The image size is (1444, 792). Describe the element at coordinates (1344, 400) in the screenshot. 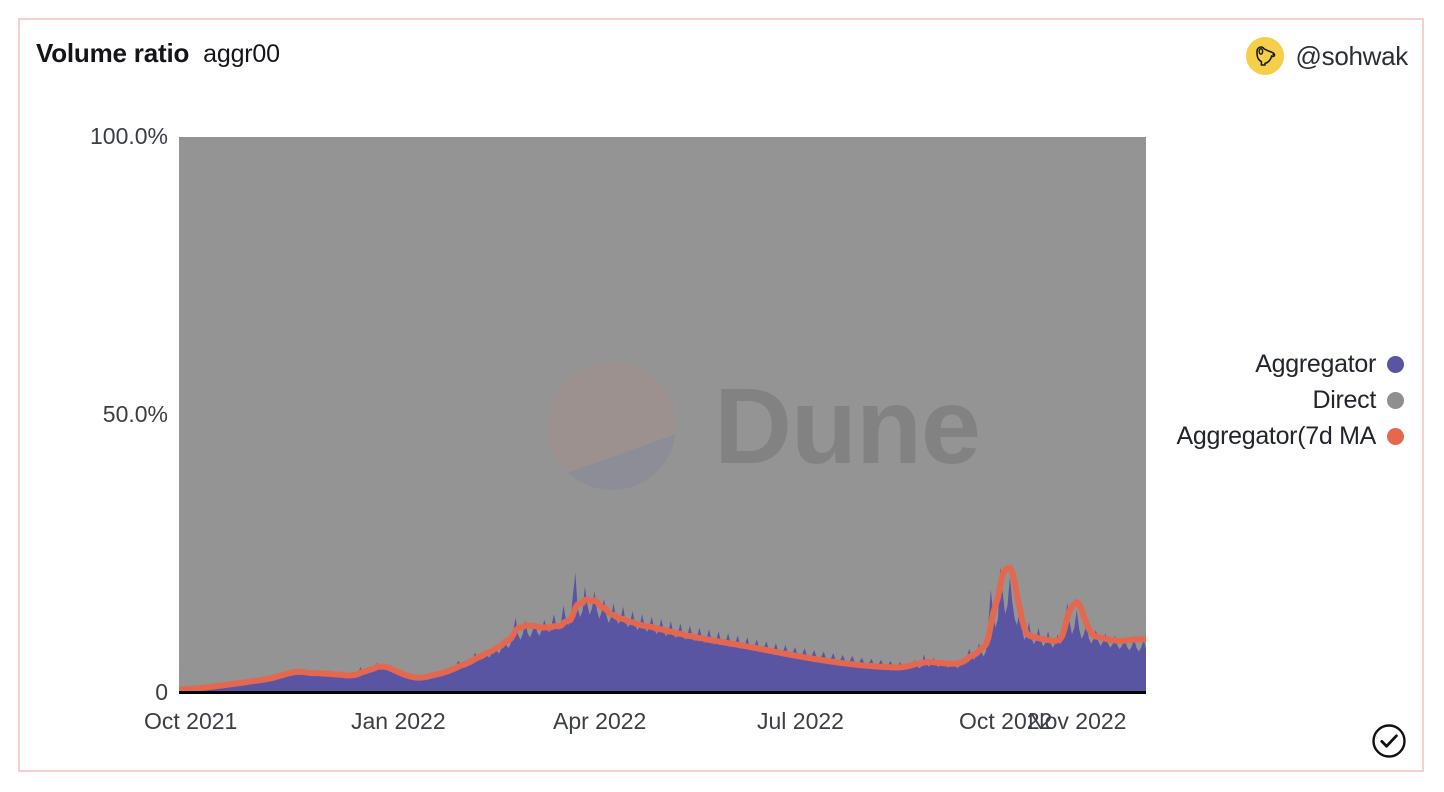

I see `legend-label: Direct` at that location.